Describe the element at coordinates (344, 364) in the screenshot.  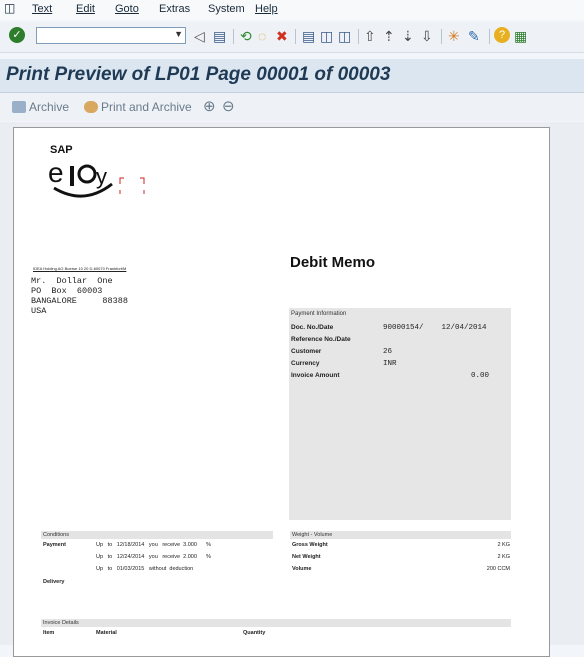
I see `info-row: Currency INR` at that location.